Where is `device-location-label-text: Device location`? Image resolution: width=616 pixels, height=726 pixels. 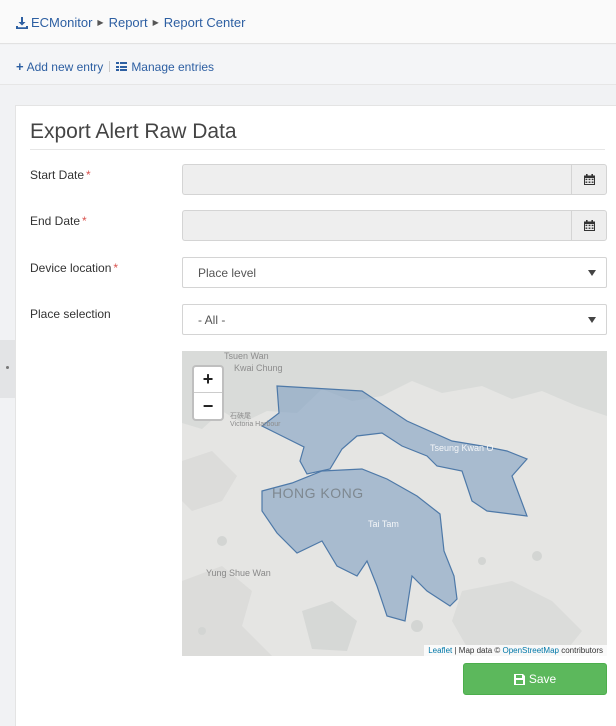
device-location-label-text: Device location is located at coordinates (71, 268).